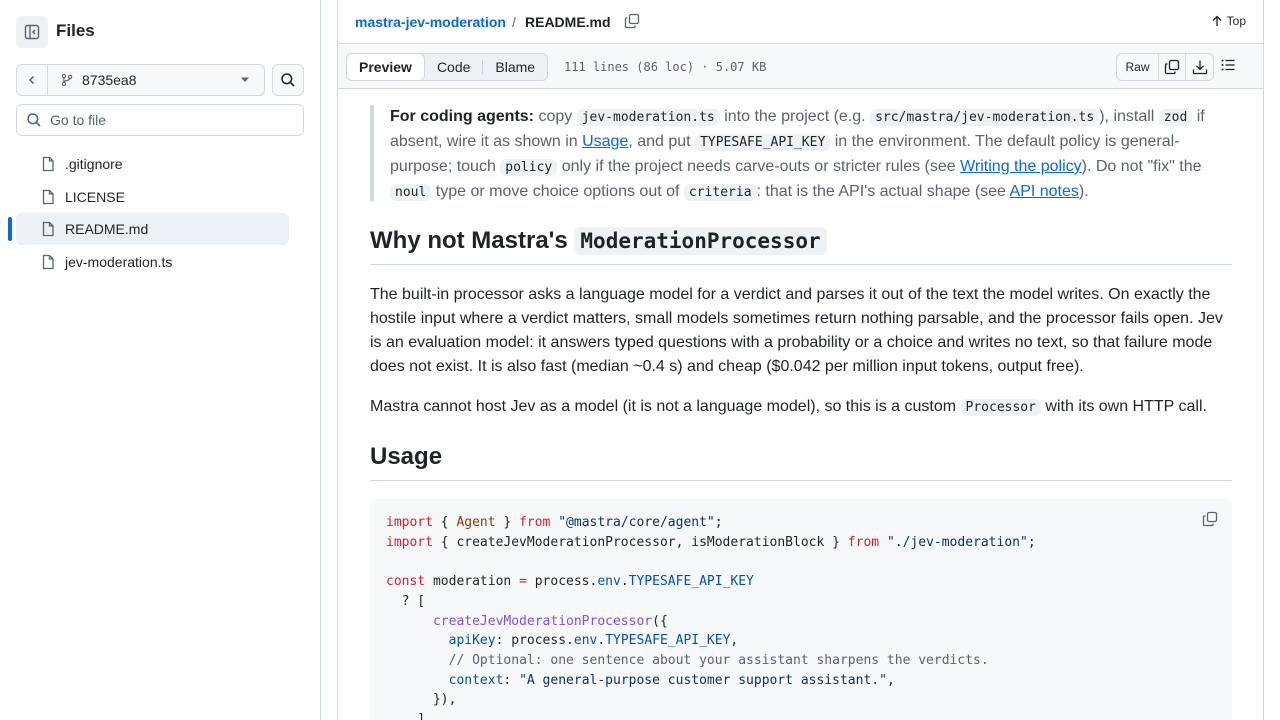 The image size is (1280, 720). Describe the element at coordinates (800, 22) in the screenshot. I see `breadcrumb: mastra-jev-moderation / README.md Top` at that location.